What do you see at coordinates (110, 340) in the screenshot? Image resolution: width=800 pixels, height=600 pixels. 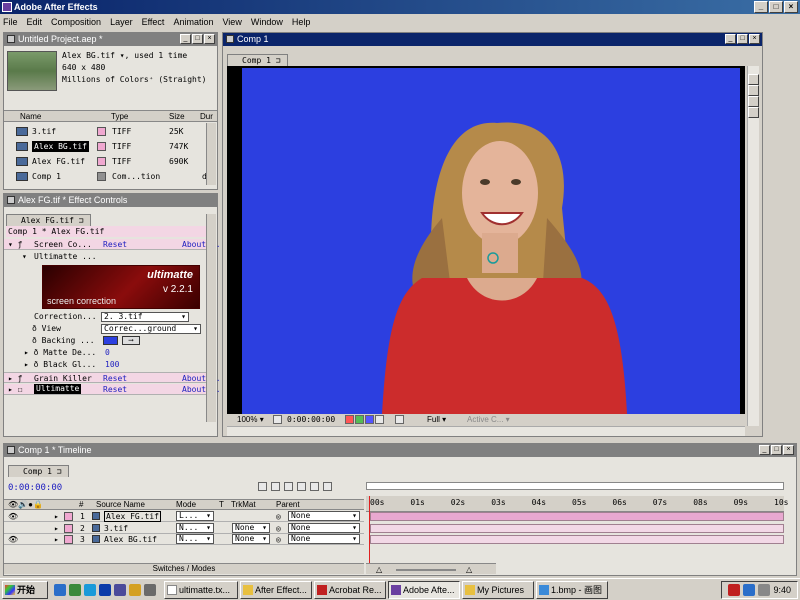 I see `backing-color-swatch` at bounding box center [110, 340].